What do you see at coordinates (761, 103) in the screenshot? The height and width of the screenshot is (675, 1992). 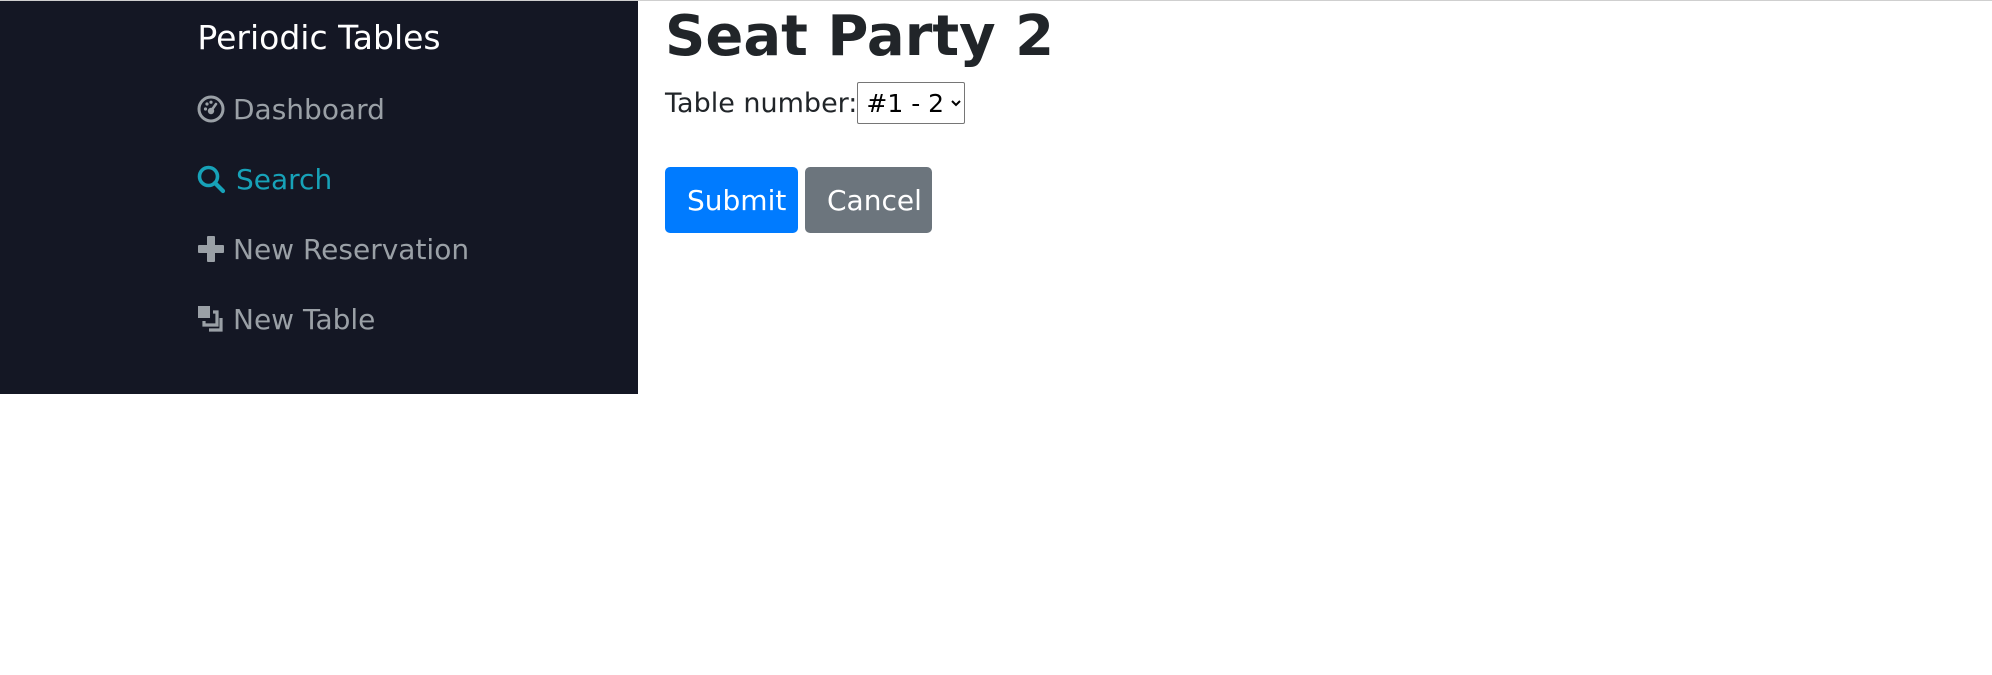 I see `table-number-label: Table number:` at bounding box center [761, 103].